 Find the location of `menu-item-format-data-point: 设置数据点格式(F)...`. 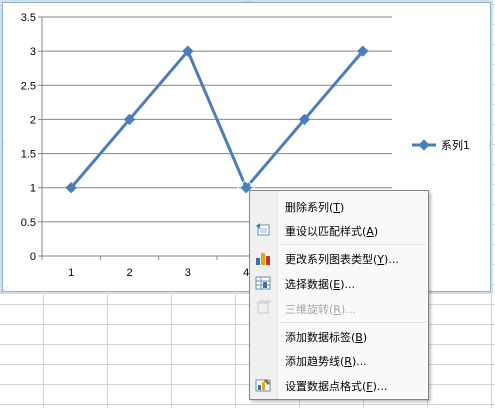

menu-item-format-data-point: 设置数据点格式(F)... is located at coordinates (339, 385).